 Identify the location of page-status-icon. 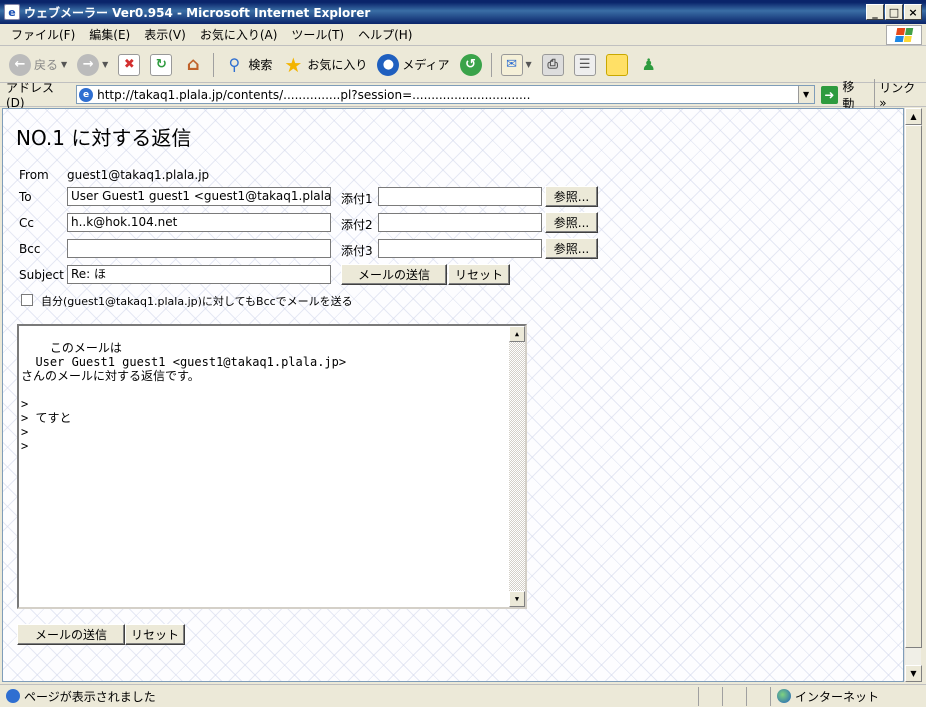
(13, 696).